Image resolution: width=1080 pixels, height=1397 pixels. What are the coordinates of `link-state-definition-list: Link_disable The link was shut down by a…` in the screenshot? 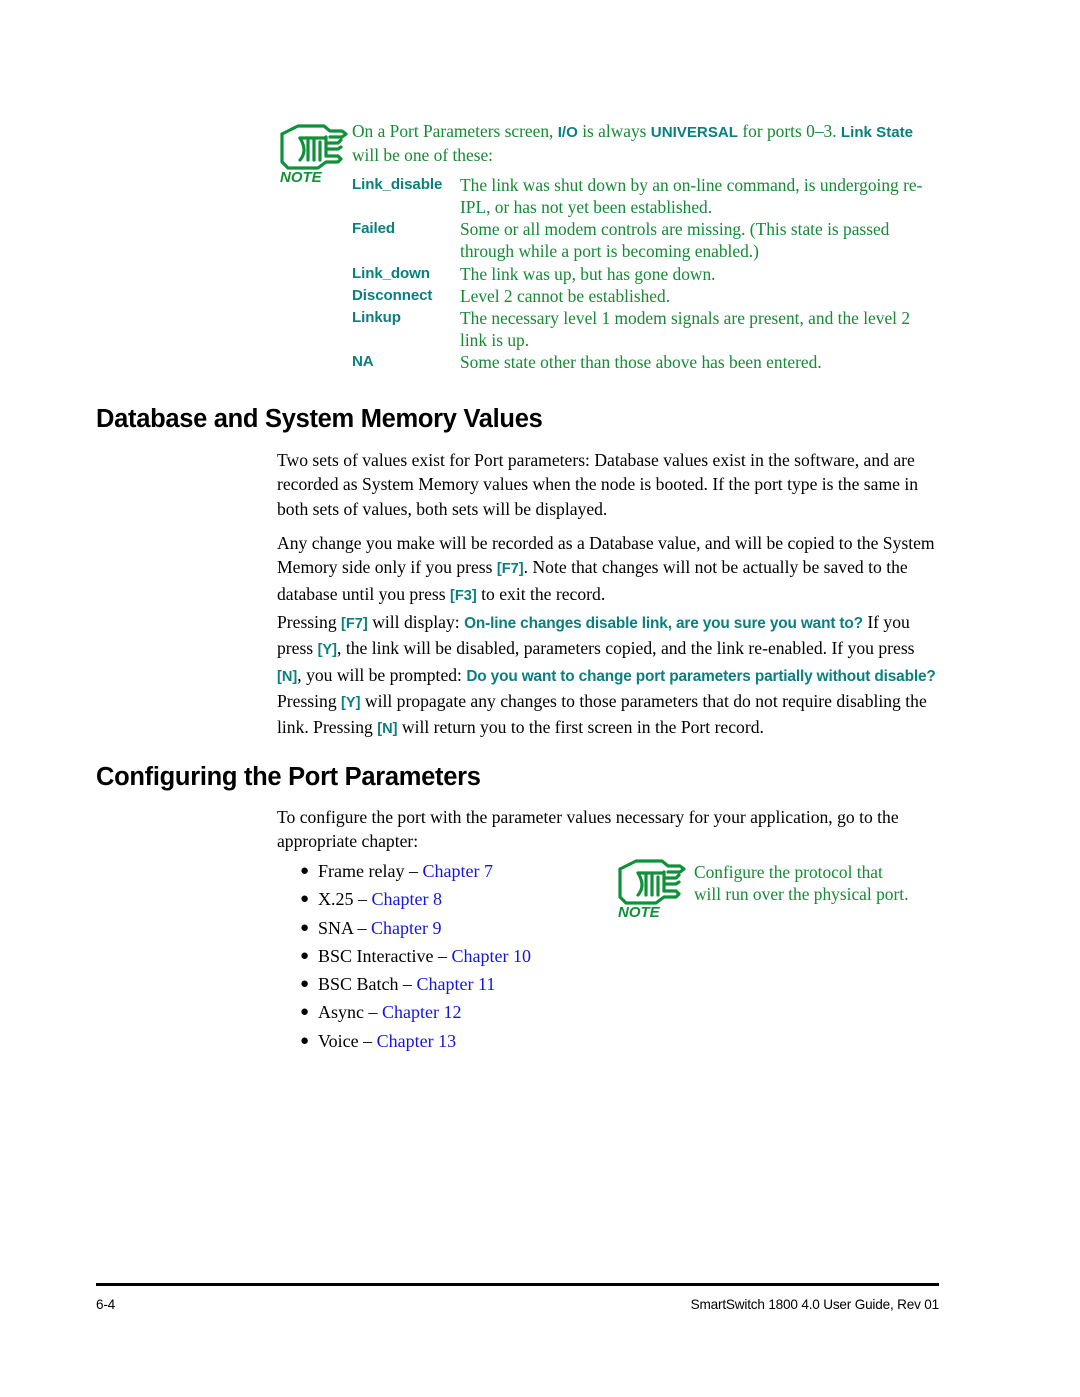 It's located at (645, 273).